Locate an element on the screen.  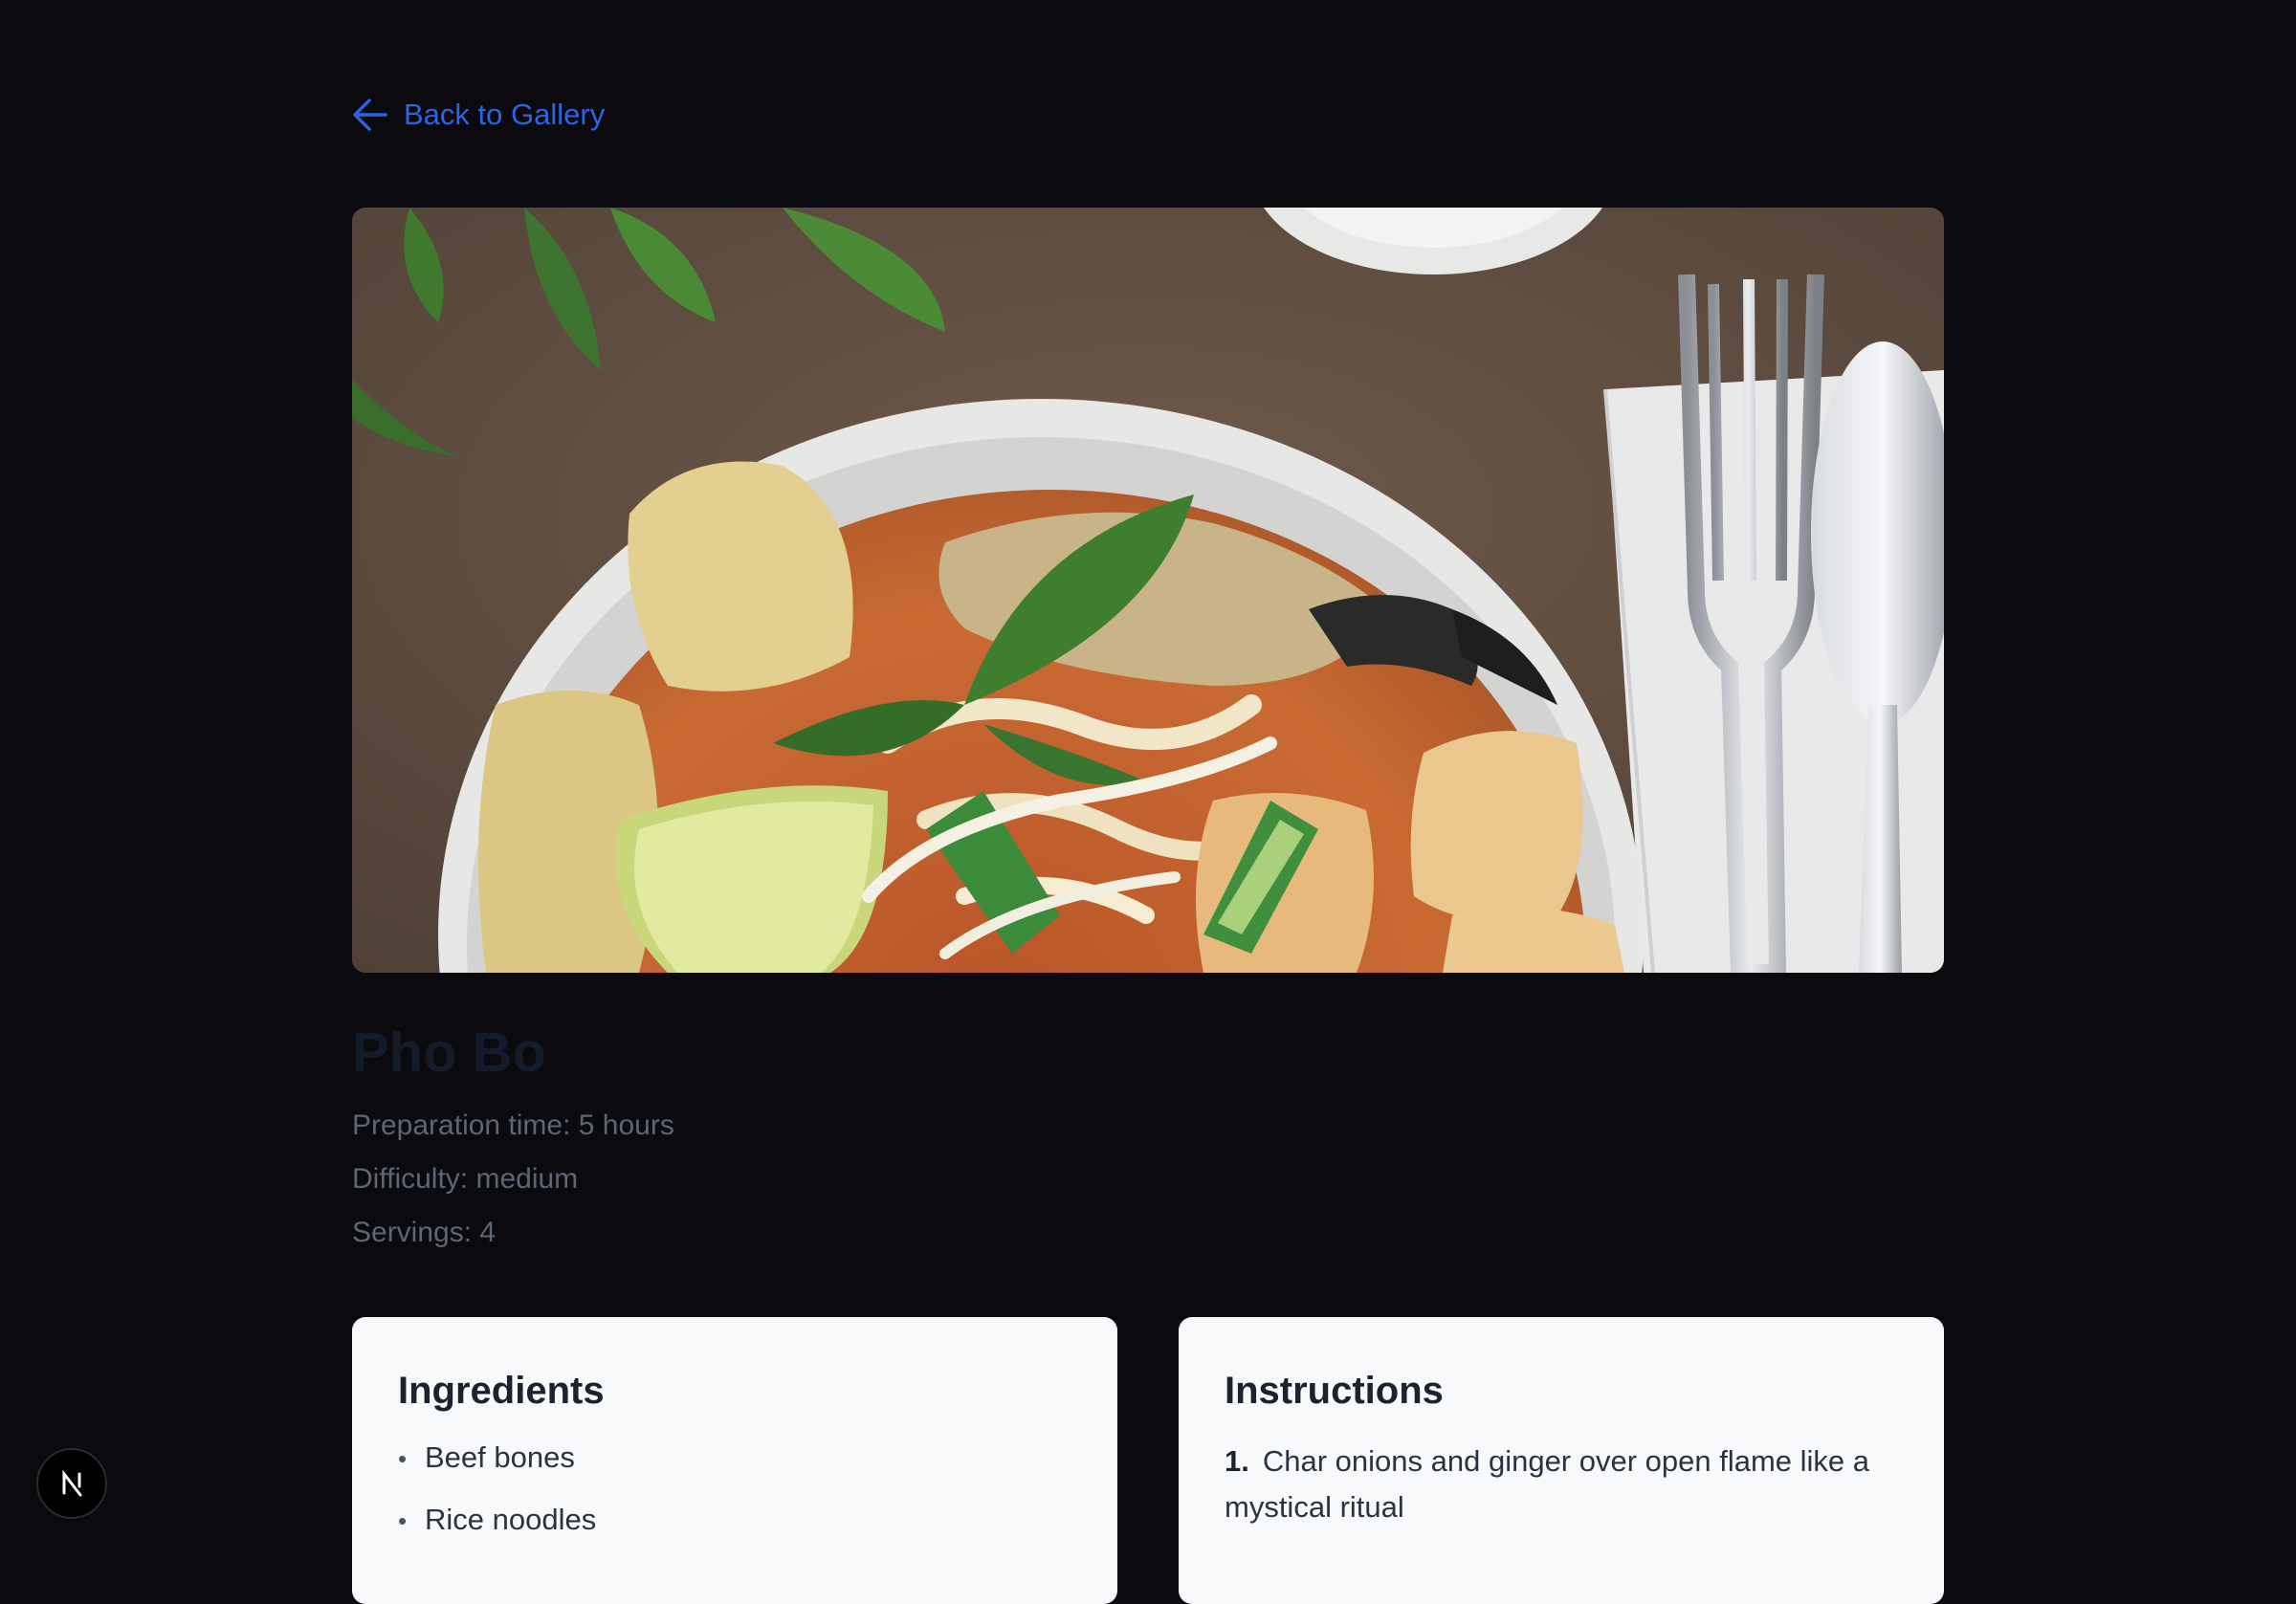
difficulty: Difficulty: medium is located at coordinates (466, 1179).